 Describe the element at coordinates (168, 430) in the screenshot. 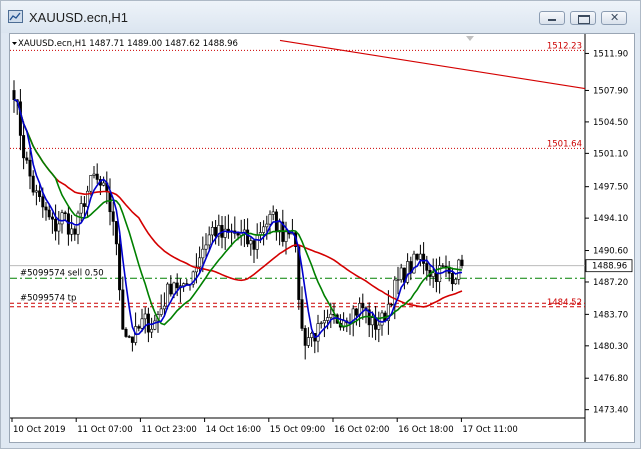

I see `time-label: 11 Oct 23:00` at that location.